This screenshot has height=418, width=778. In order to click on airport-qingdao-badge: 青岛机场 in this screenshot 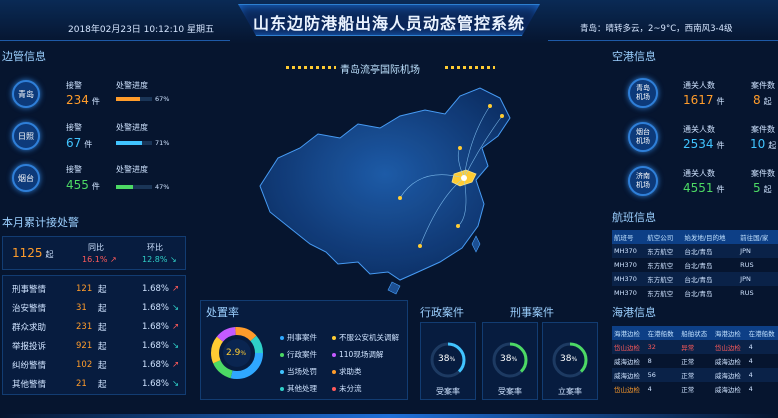, I will do `click(643, 93)`.